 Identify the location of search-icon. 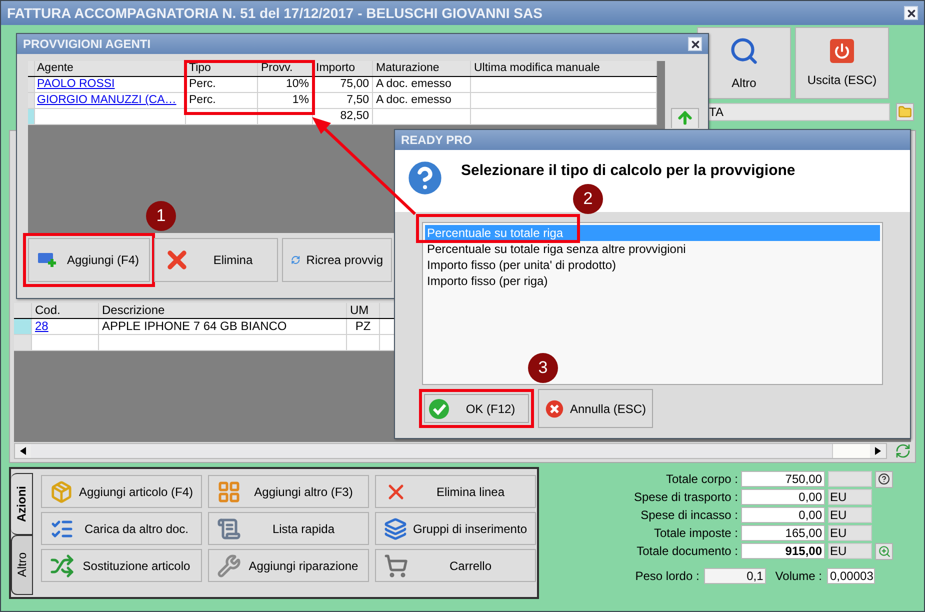
(744, 51).